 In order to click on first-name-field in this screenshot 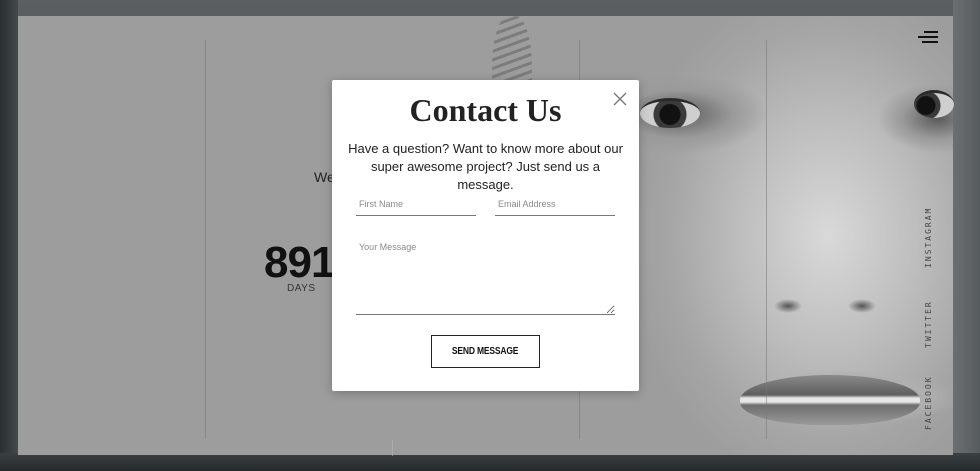, I will do `click(416, 204)`.